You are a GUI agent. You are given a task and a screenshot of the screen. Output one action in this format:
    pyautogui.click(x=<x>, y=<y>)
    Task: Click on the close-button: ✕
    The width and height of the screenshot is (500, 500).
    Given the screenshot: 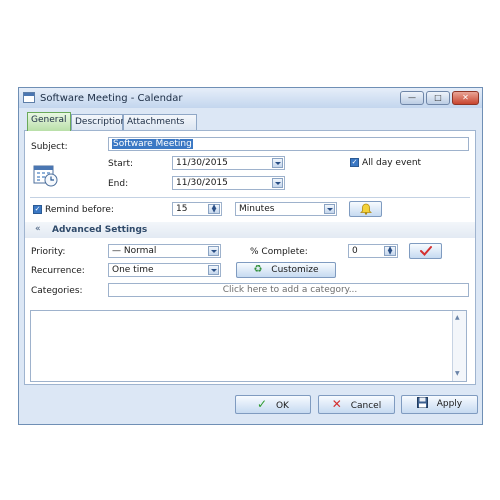 What is the action you would take?
    pyautogui.click(x=465, y=98)
    